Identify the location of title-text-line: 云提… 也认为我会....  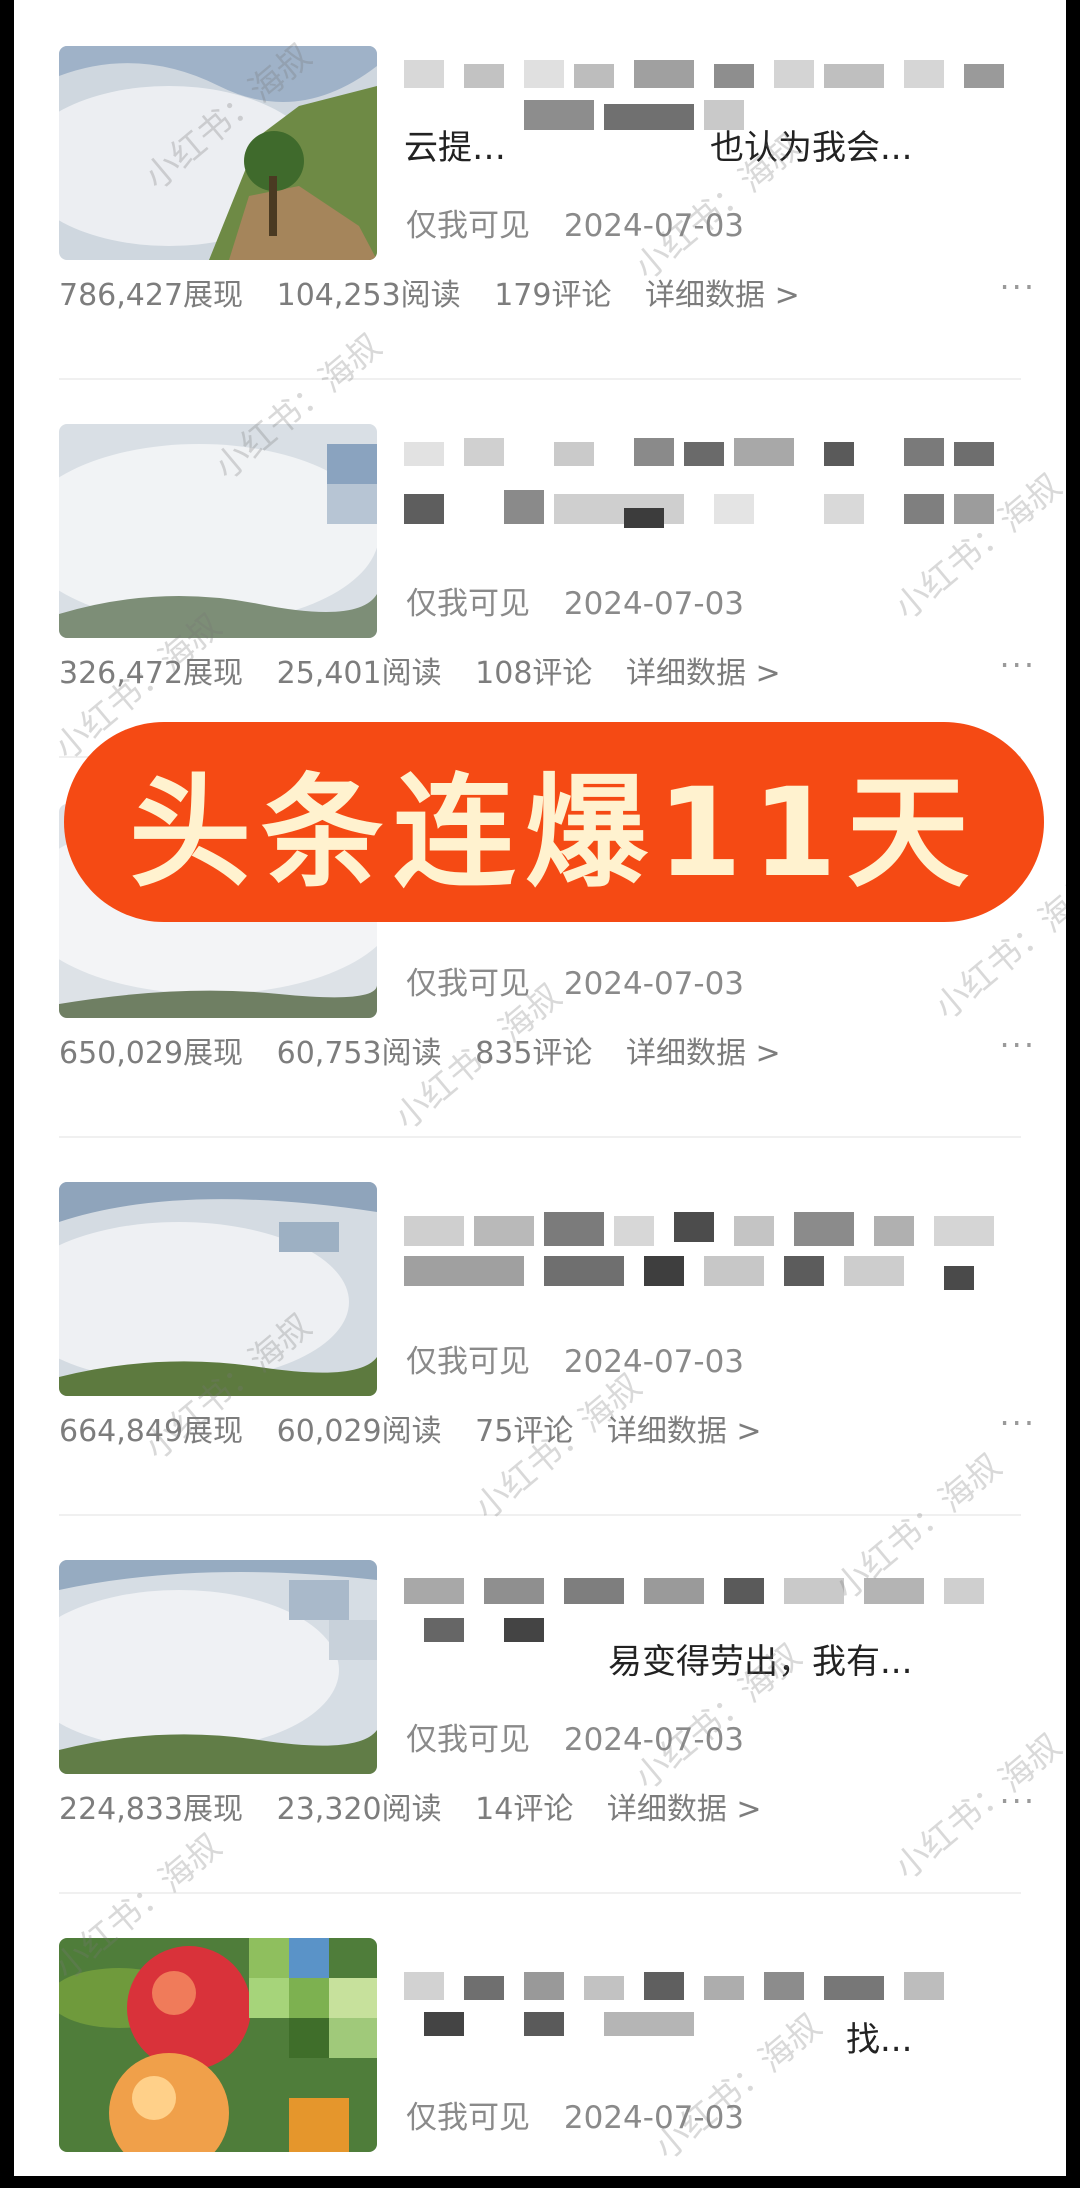
(658, 148).